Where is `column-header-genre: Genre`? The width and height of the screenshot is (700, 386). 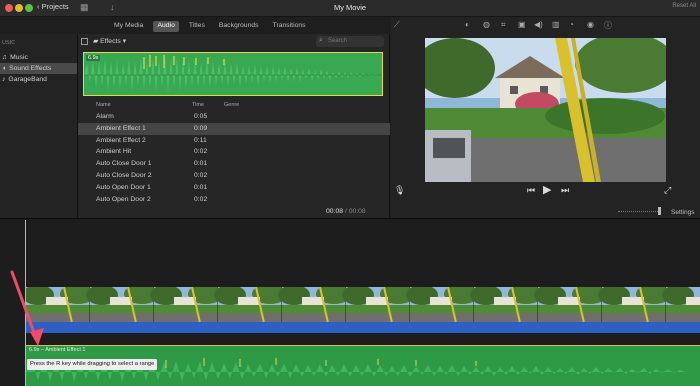 column-header-genre: Genre is located at coordinates (231, 105).